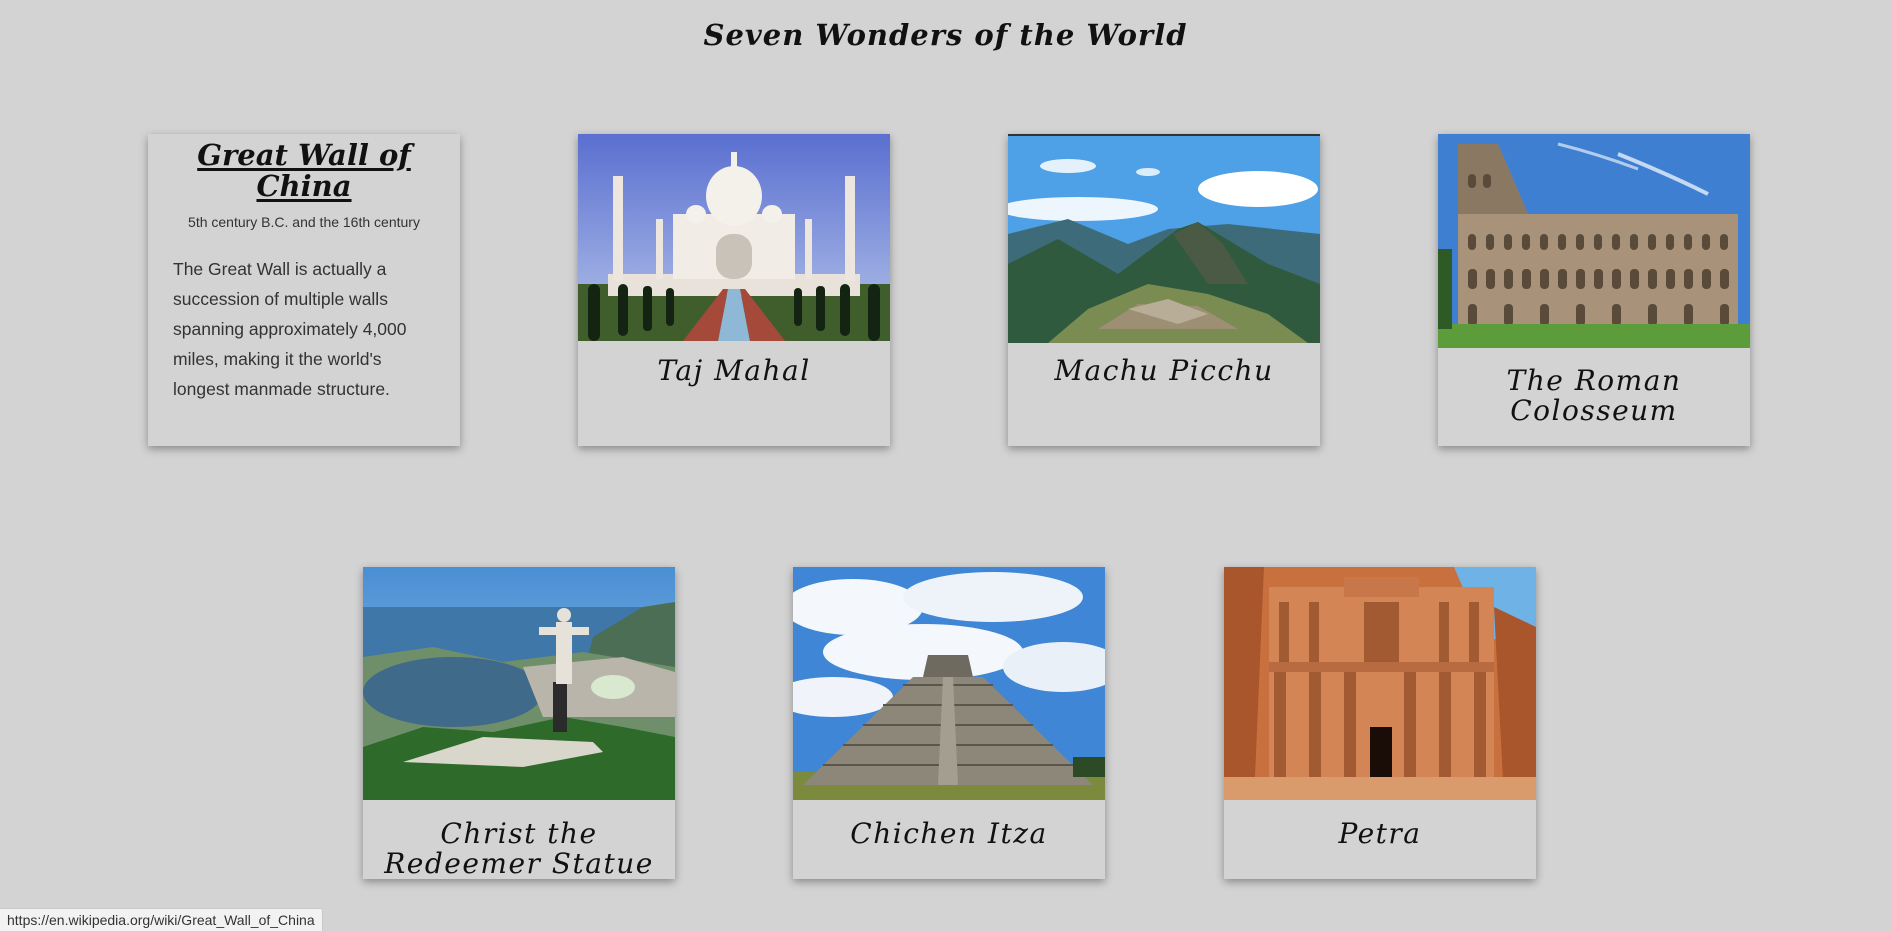 This screenshot has height=931, width=1891. What do you see at coordinates (1594, 395) in the screenshot?
I see `wonder-caption: The Roman Colosseum` at bounding box center [1594, 395].